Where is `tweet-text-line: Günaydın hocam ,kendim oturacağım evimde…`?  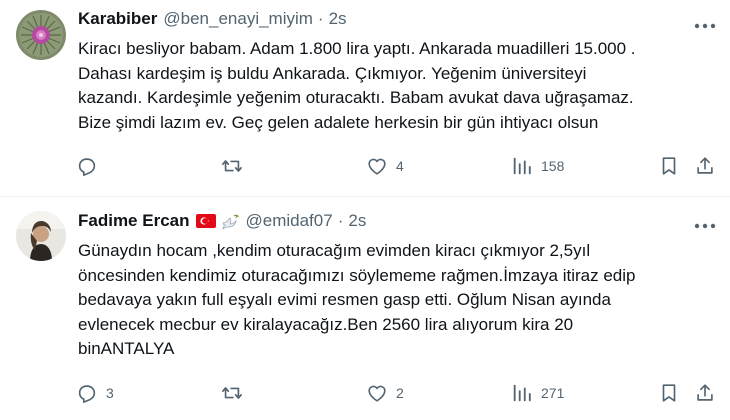 tweet-text-line: Günaydın hocam ,kendim oturacağım evimde… is located at coordinates (334, 250).